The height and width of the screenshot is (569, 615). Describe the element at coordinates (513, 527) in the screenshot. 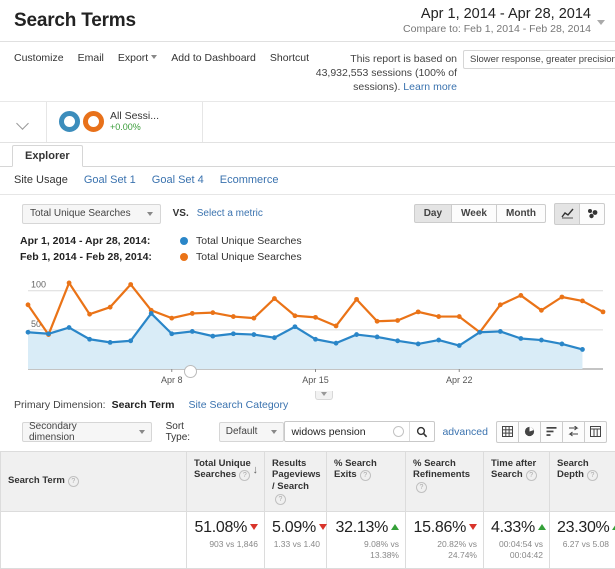

I see `value-text: 4.33%` at that location.